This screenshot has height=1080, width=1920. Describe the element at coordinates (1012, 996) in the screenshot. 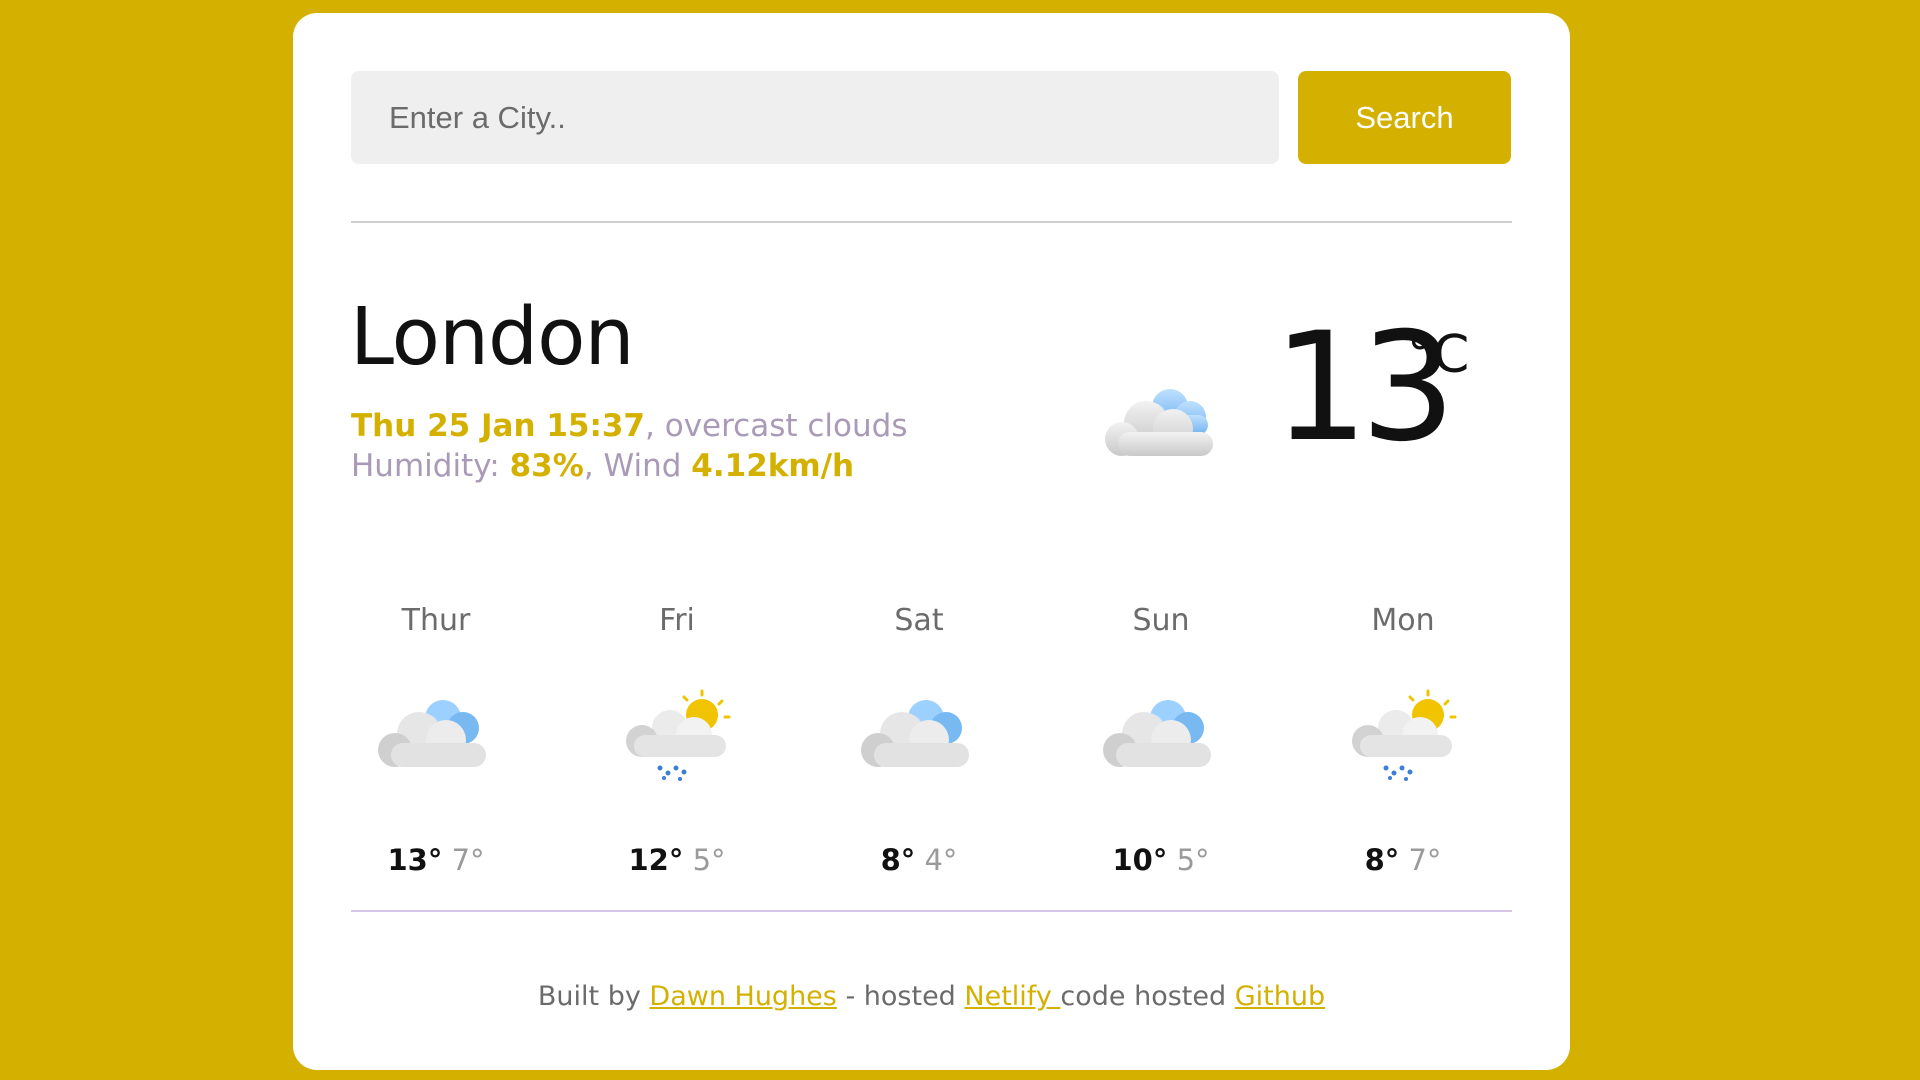

I see `netlify-link: Netlify` at that location.